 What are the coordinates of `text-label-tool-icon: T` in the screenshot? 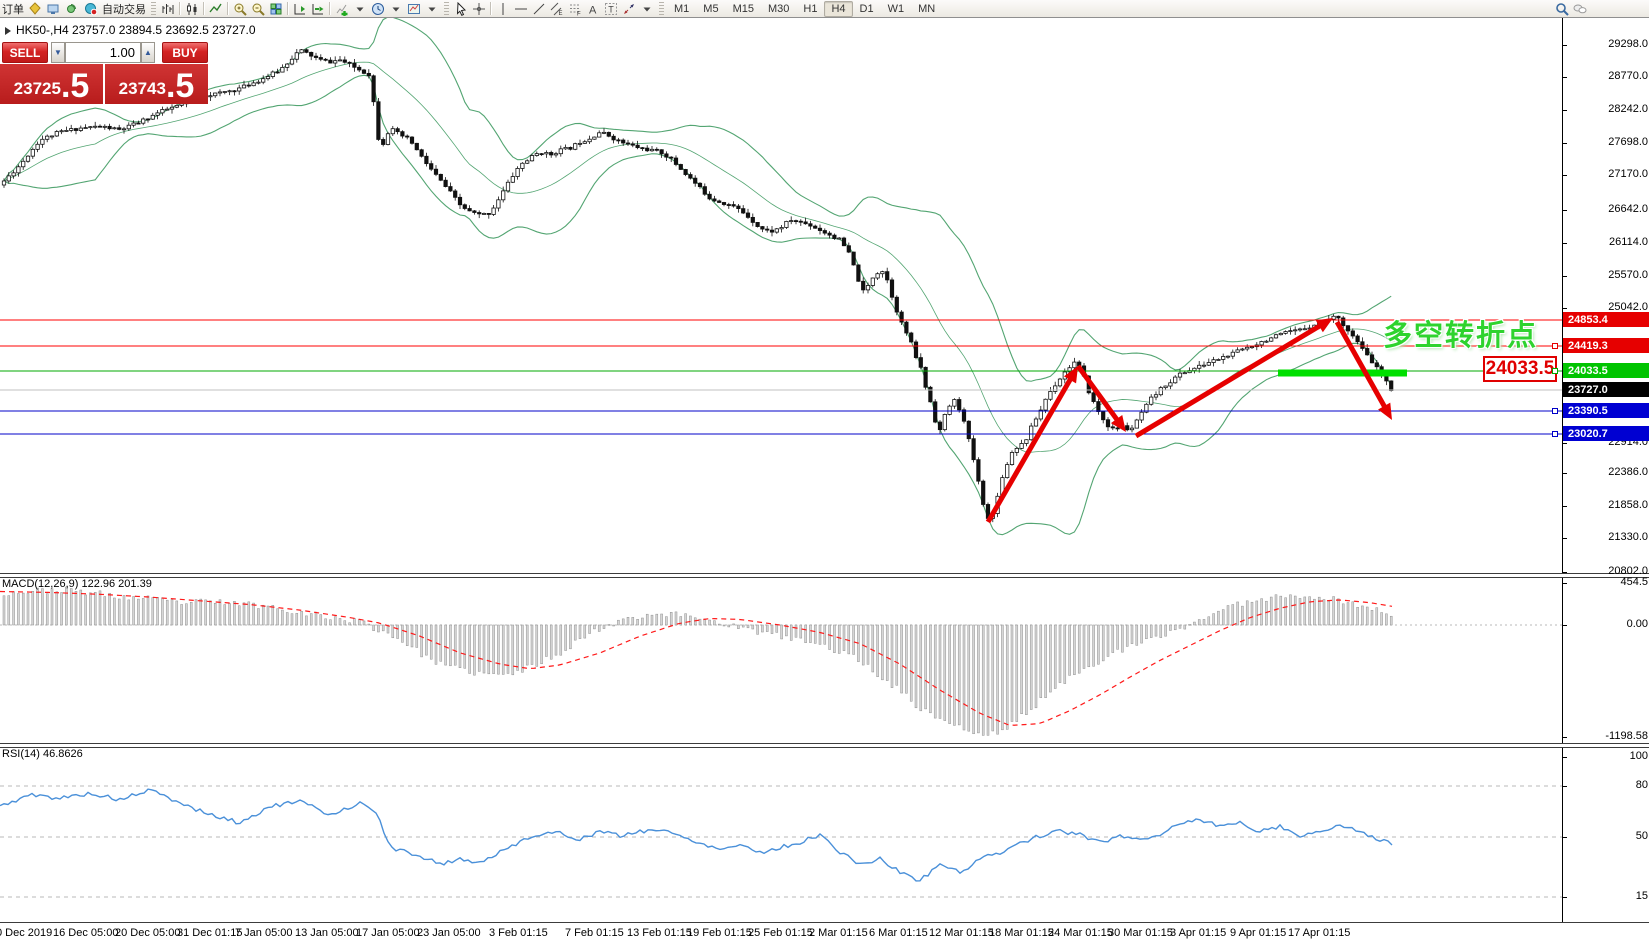 It's located at (611, 8).